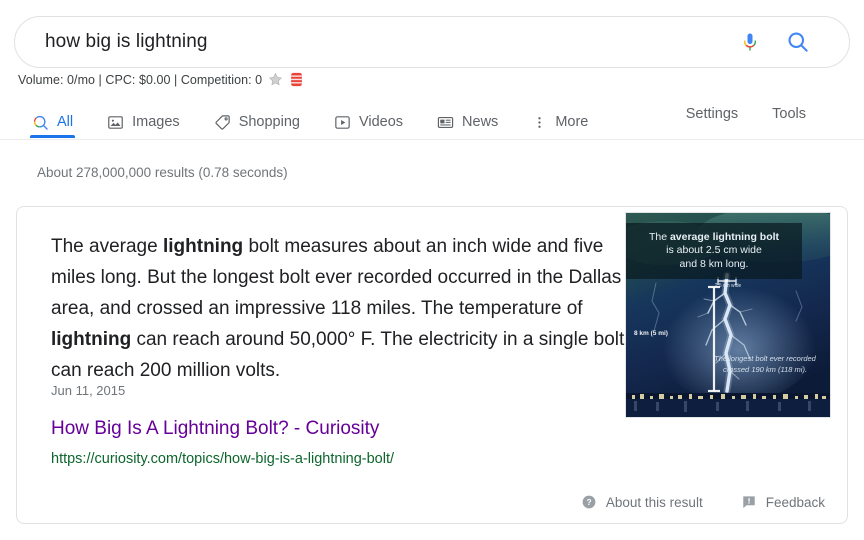 The height and width of the screenshot is (540, 864). I want to click on search-bar, so click(432, 42).